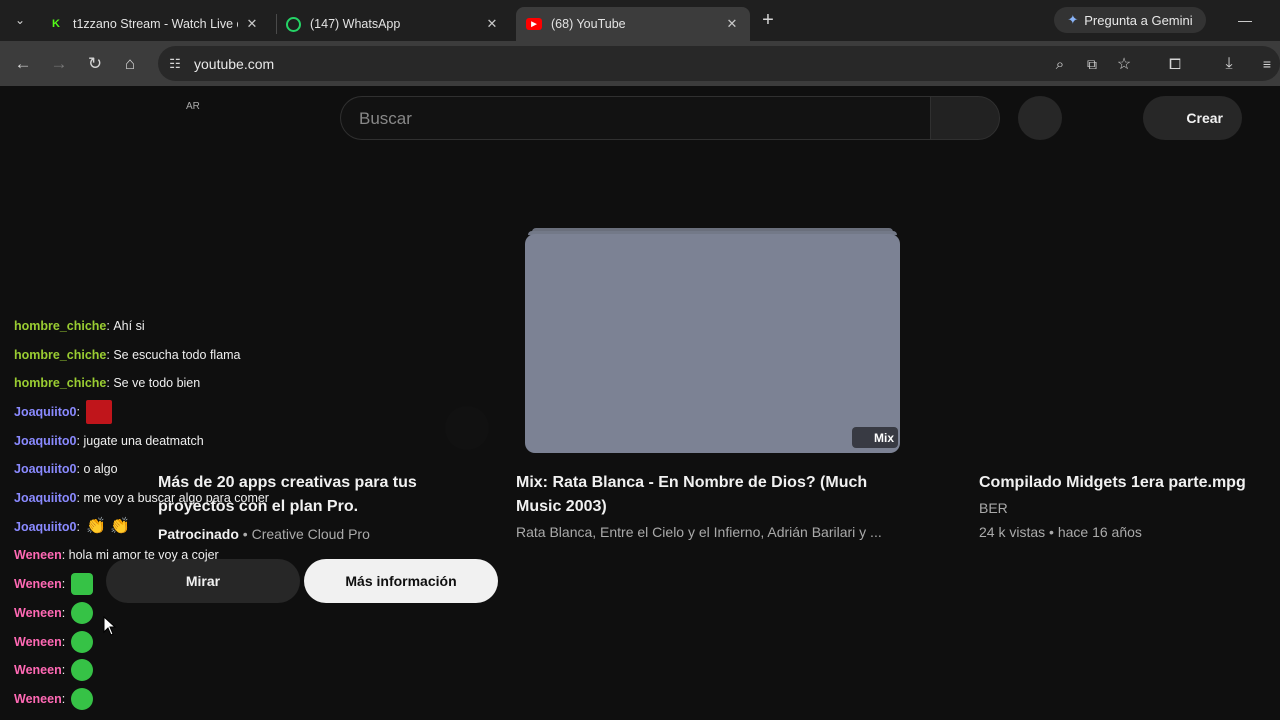 This screenshot has height=720, width=1280. I want to click on url-text: youtube.com, so click(234, 64).